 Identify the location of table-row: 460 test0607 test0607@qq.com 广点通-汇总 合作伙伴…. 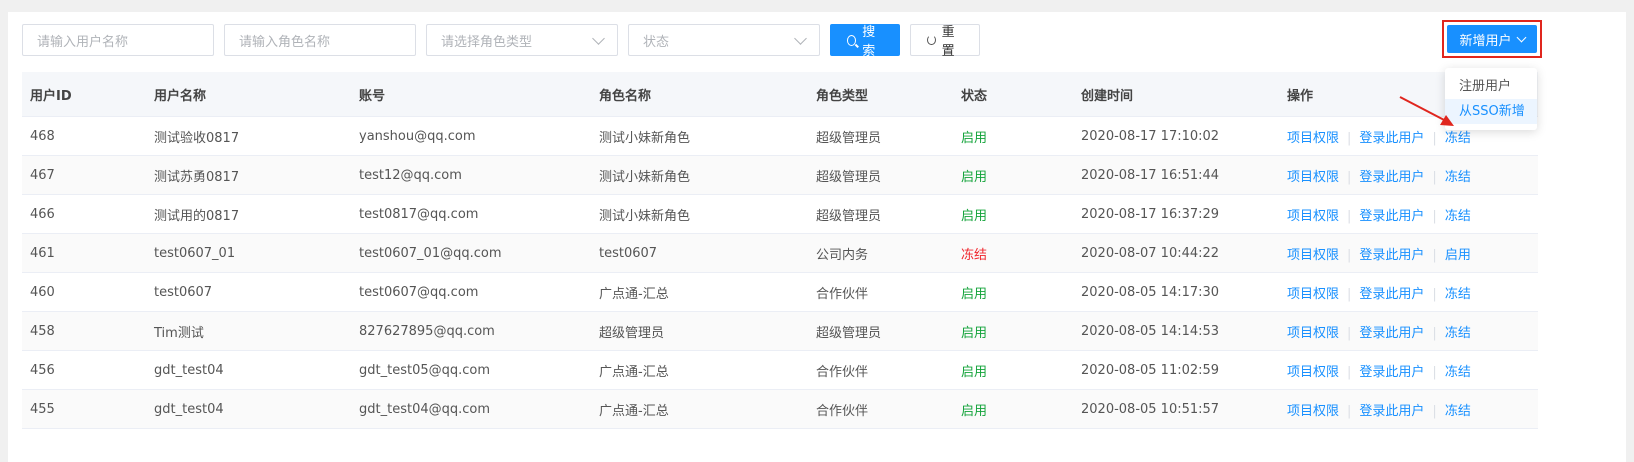
(780, 292).